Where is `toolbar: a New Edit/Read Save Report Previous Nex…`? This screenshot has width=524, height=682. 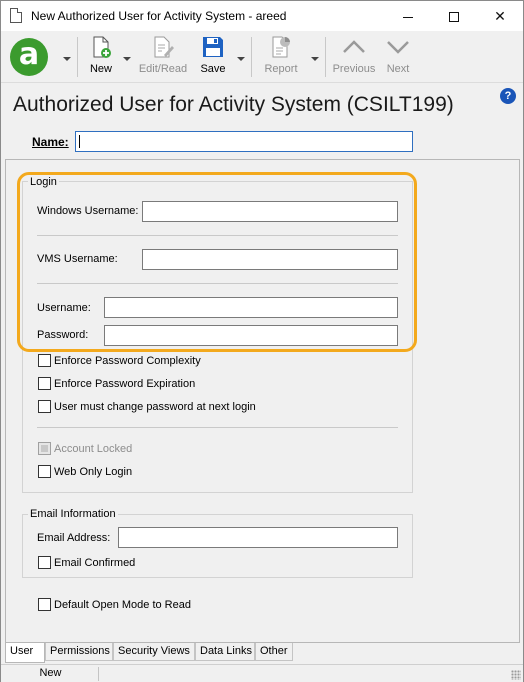
toolbar: a New Edit/Read Save Report Previous Nex… is located at coordinates (262, 57).